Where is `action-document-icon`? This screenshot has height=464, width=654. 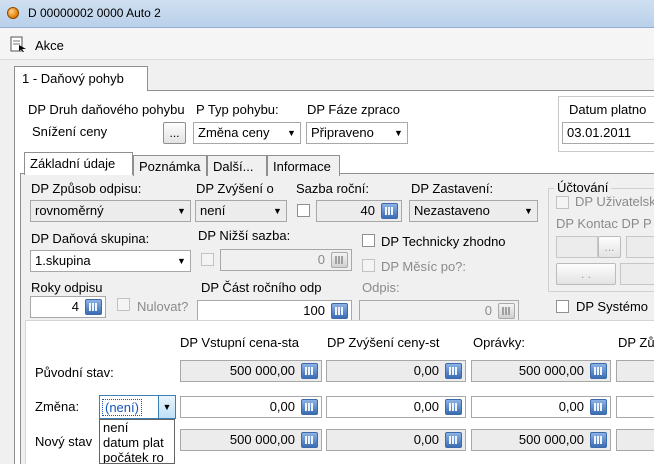
action-document-icon is located at coordinates (18, 44).